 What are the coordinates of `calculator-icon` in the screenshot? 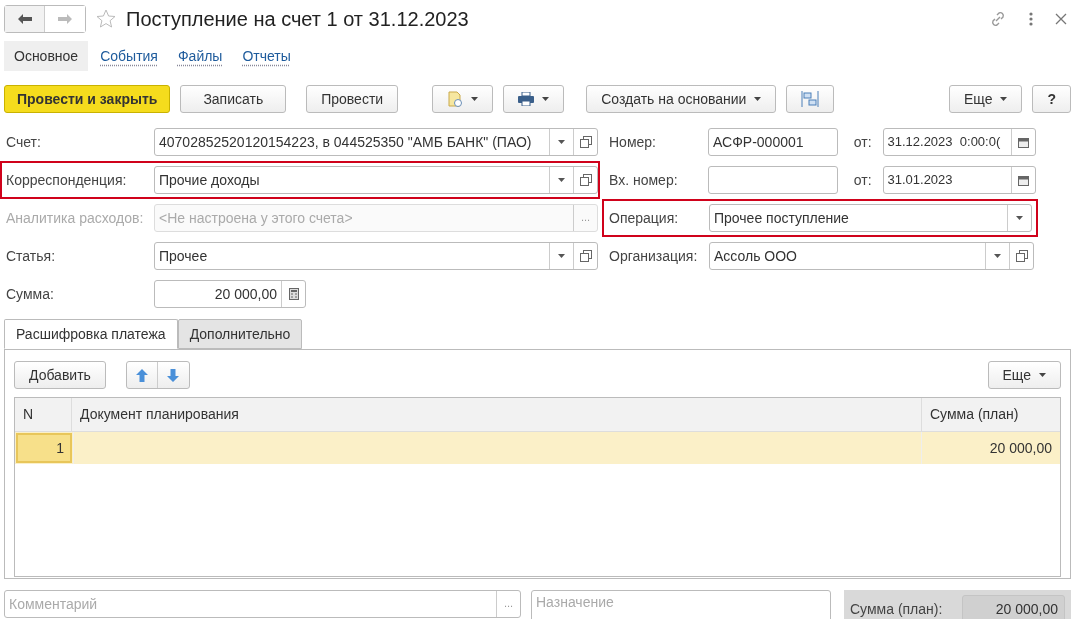 It's located at (293, 294).